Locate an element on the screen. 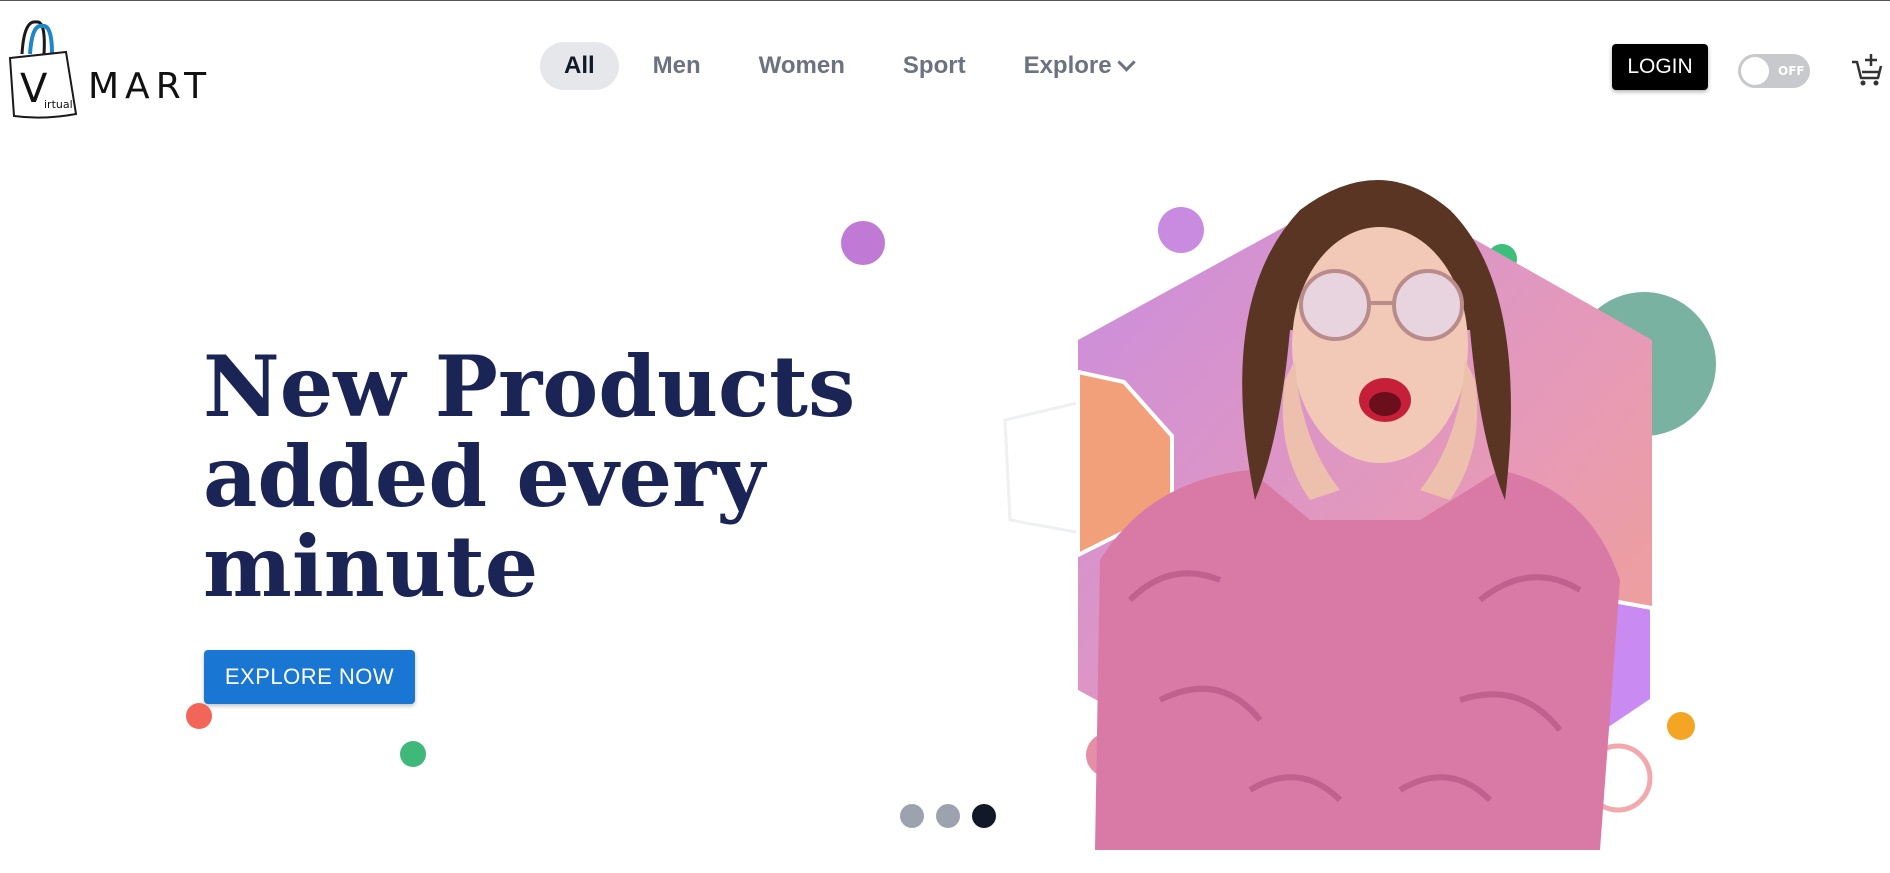 The width and height of the screenshot is (1890, 873). theme-toggle: OFF is located at coordinates (1774, 71).